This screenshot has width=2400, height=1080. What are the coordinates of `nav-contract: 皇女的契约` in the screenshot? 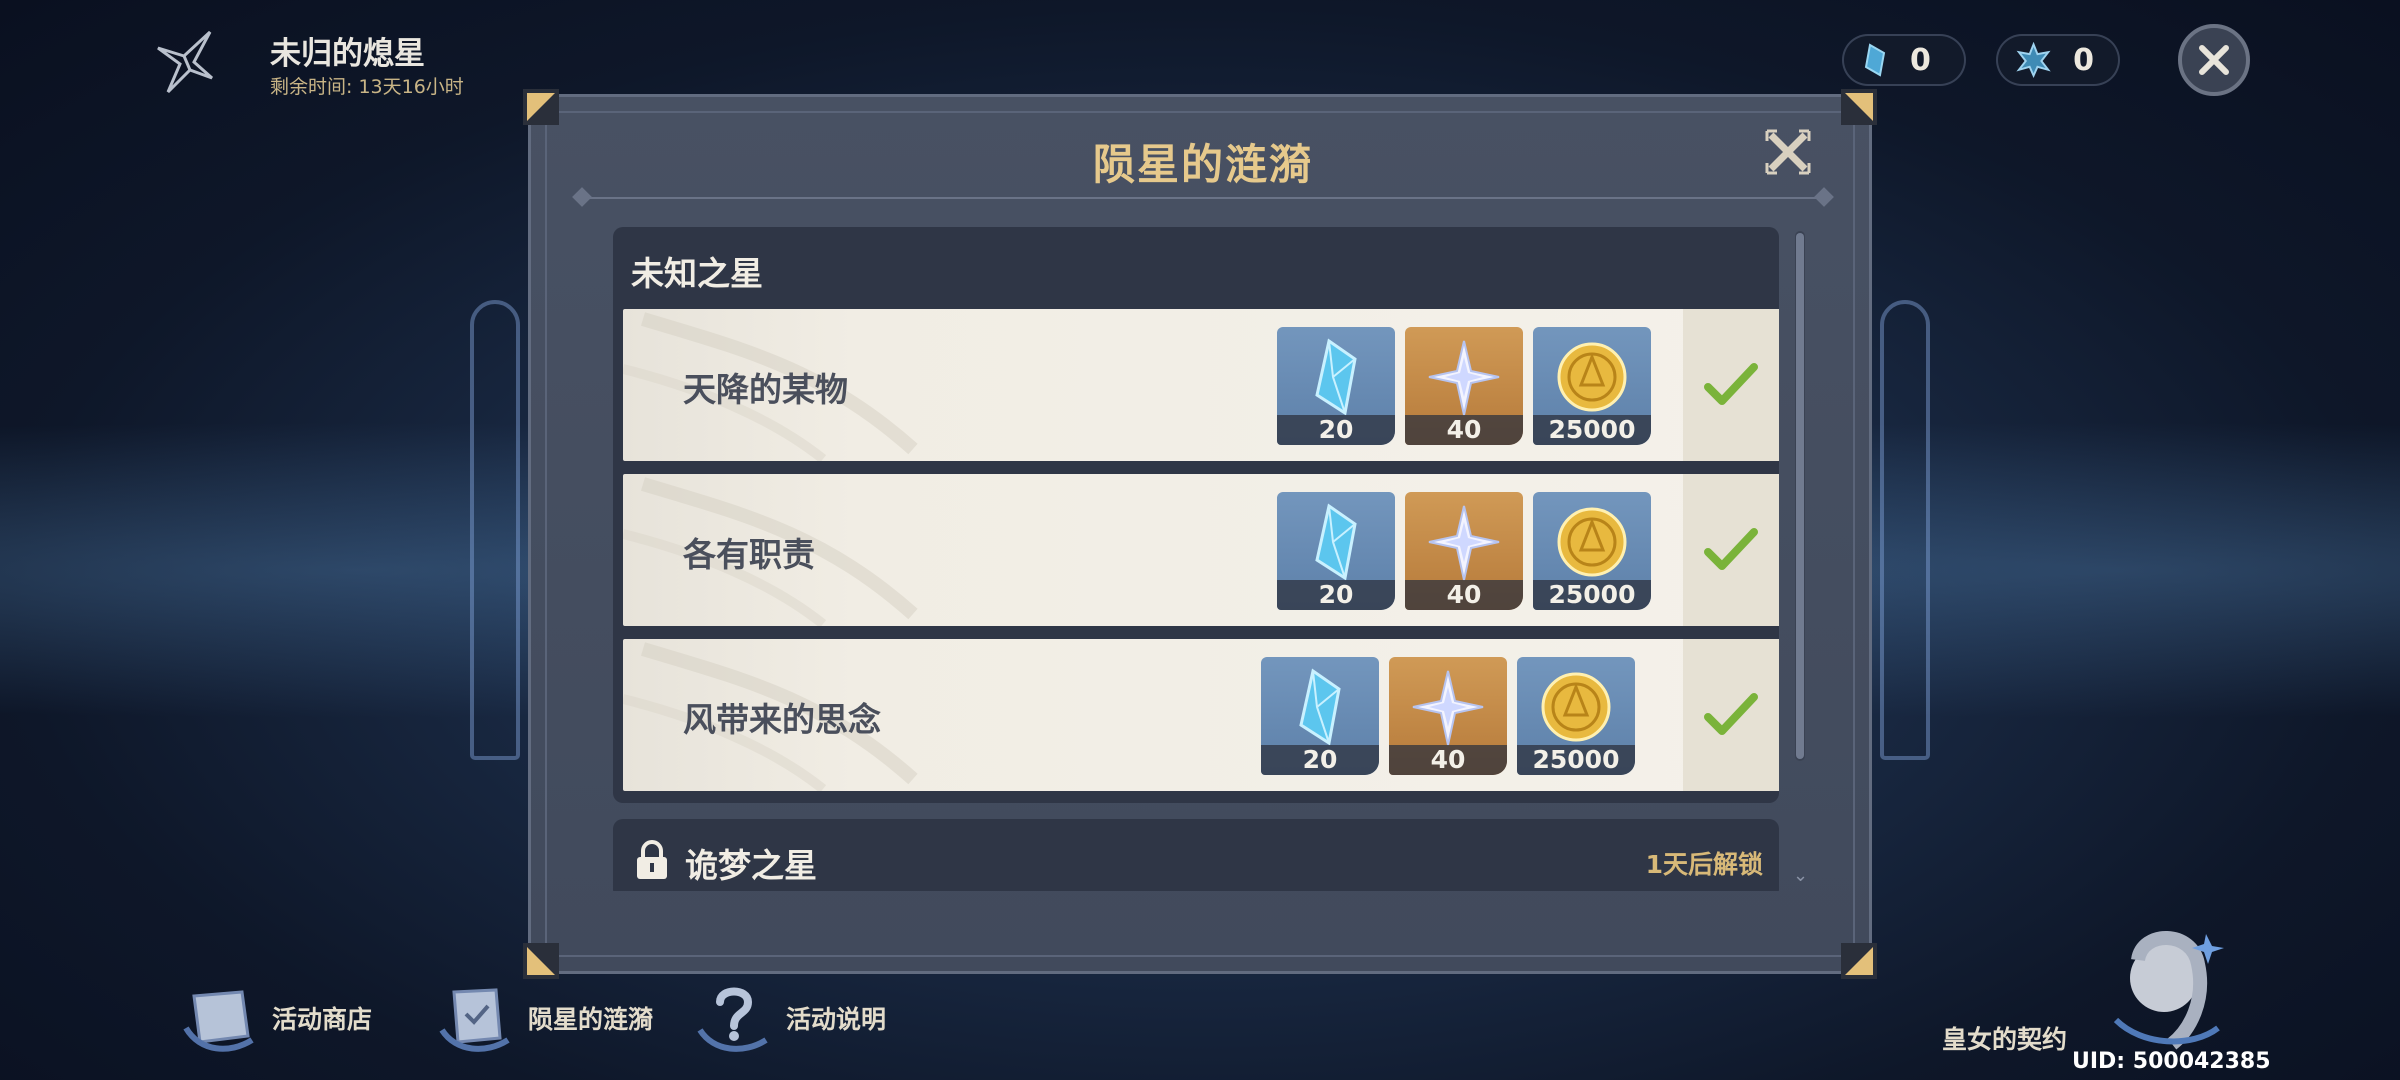 It's located at (2004, 1038).